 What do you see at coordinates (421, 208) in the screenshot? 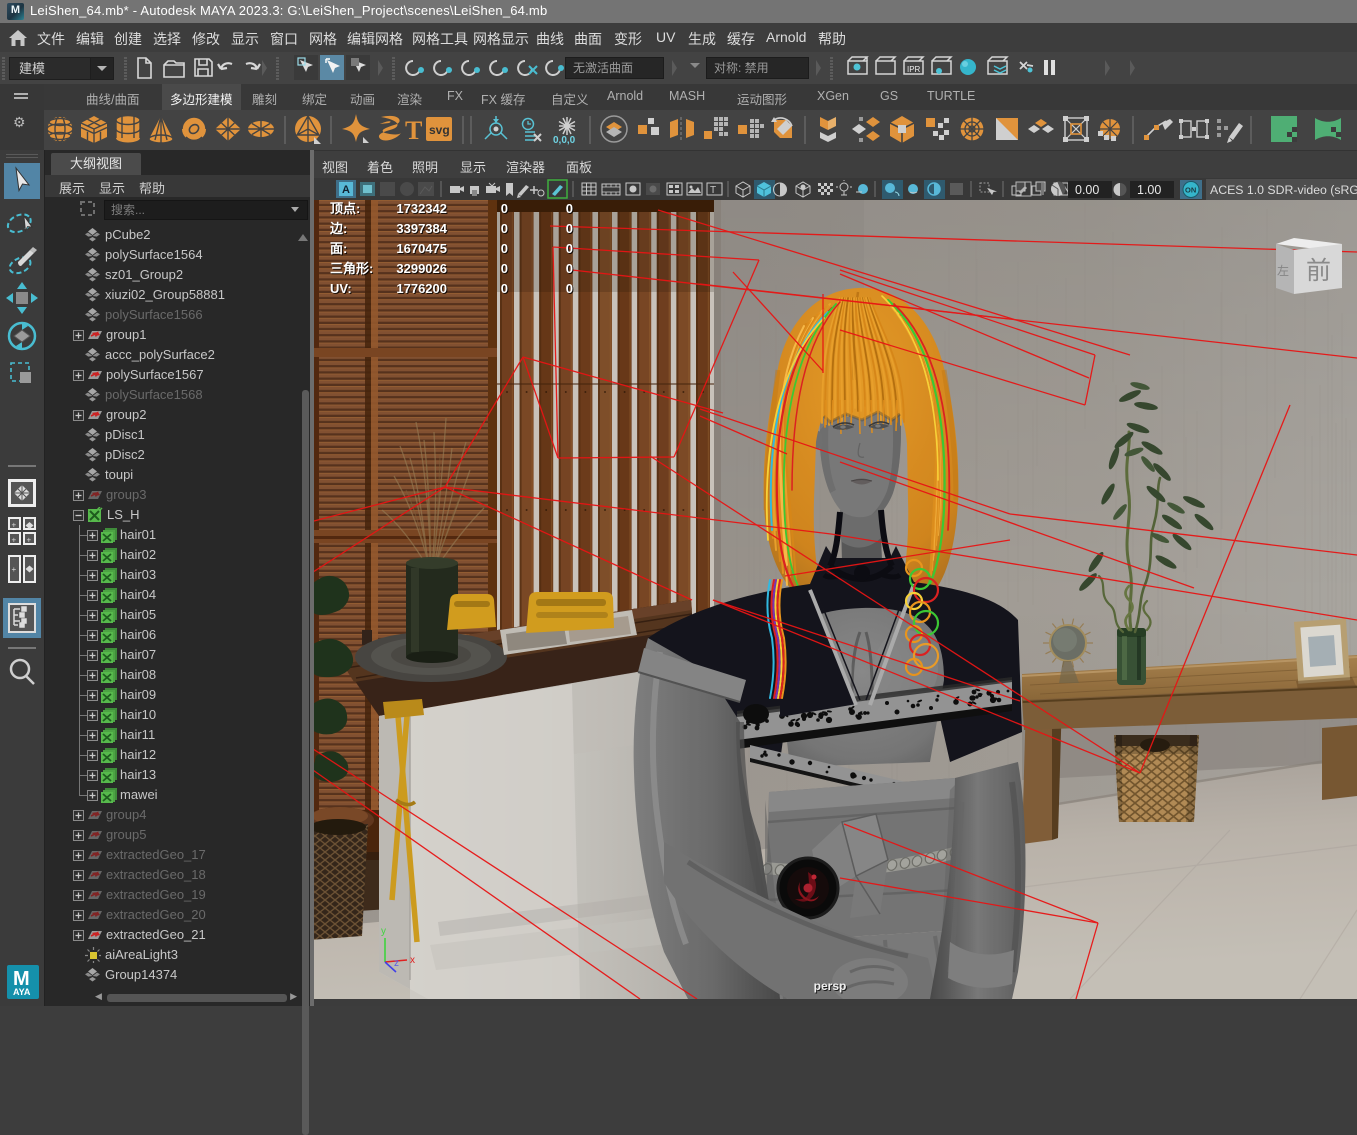
I see `svg-text: 1732342` at bounding box center [421, 208].